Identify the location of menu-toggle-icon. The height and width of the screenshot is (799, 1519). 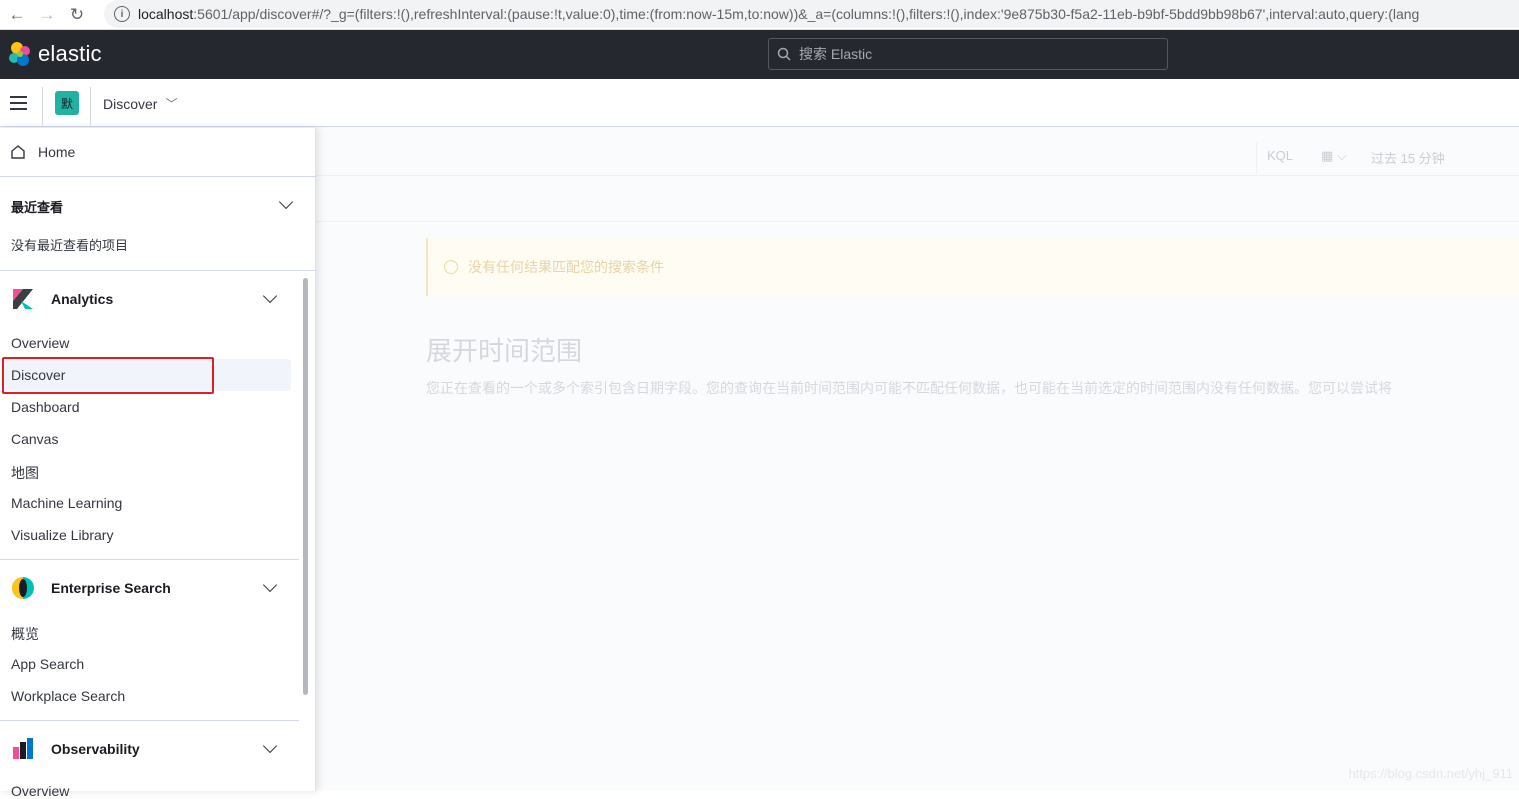
(18, 103).